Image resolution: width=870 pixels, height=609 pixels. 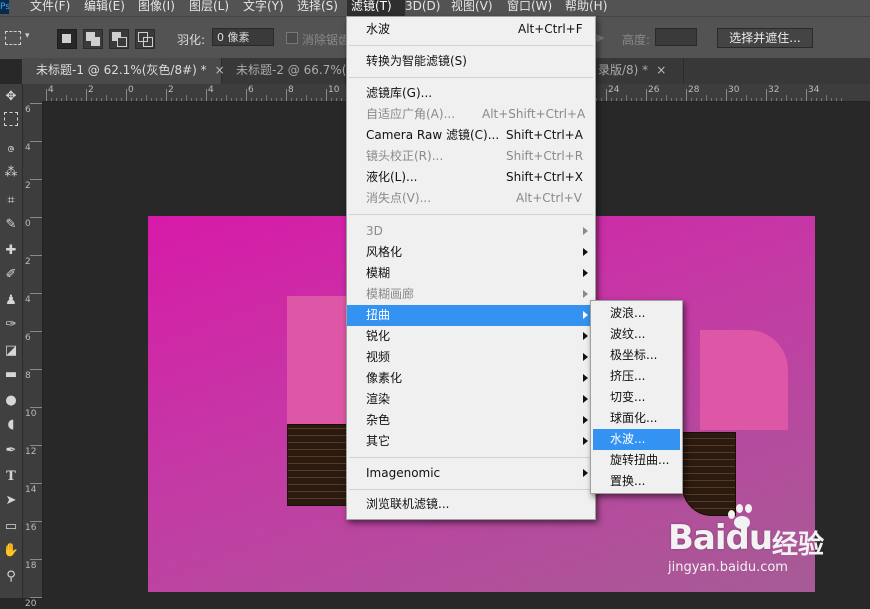 I want to click on menu-filter: 滤镜(T), so click(x=376, y=8).